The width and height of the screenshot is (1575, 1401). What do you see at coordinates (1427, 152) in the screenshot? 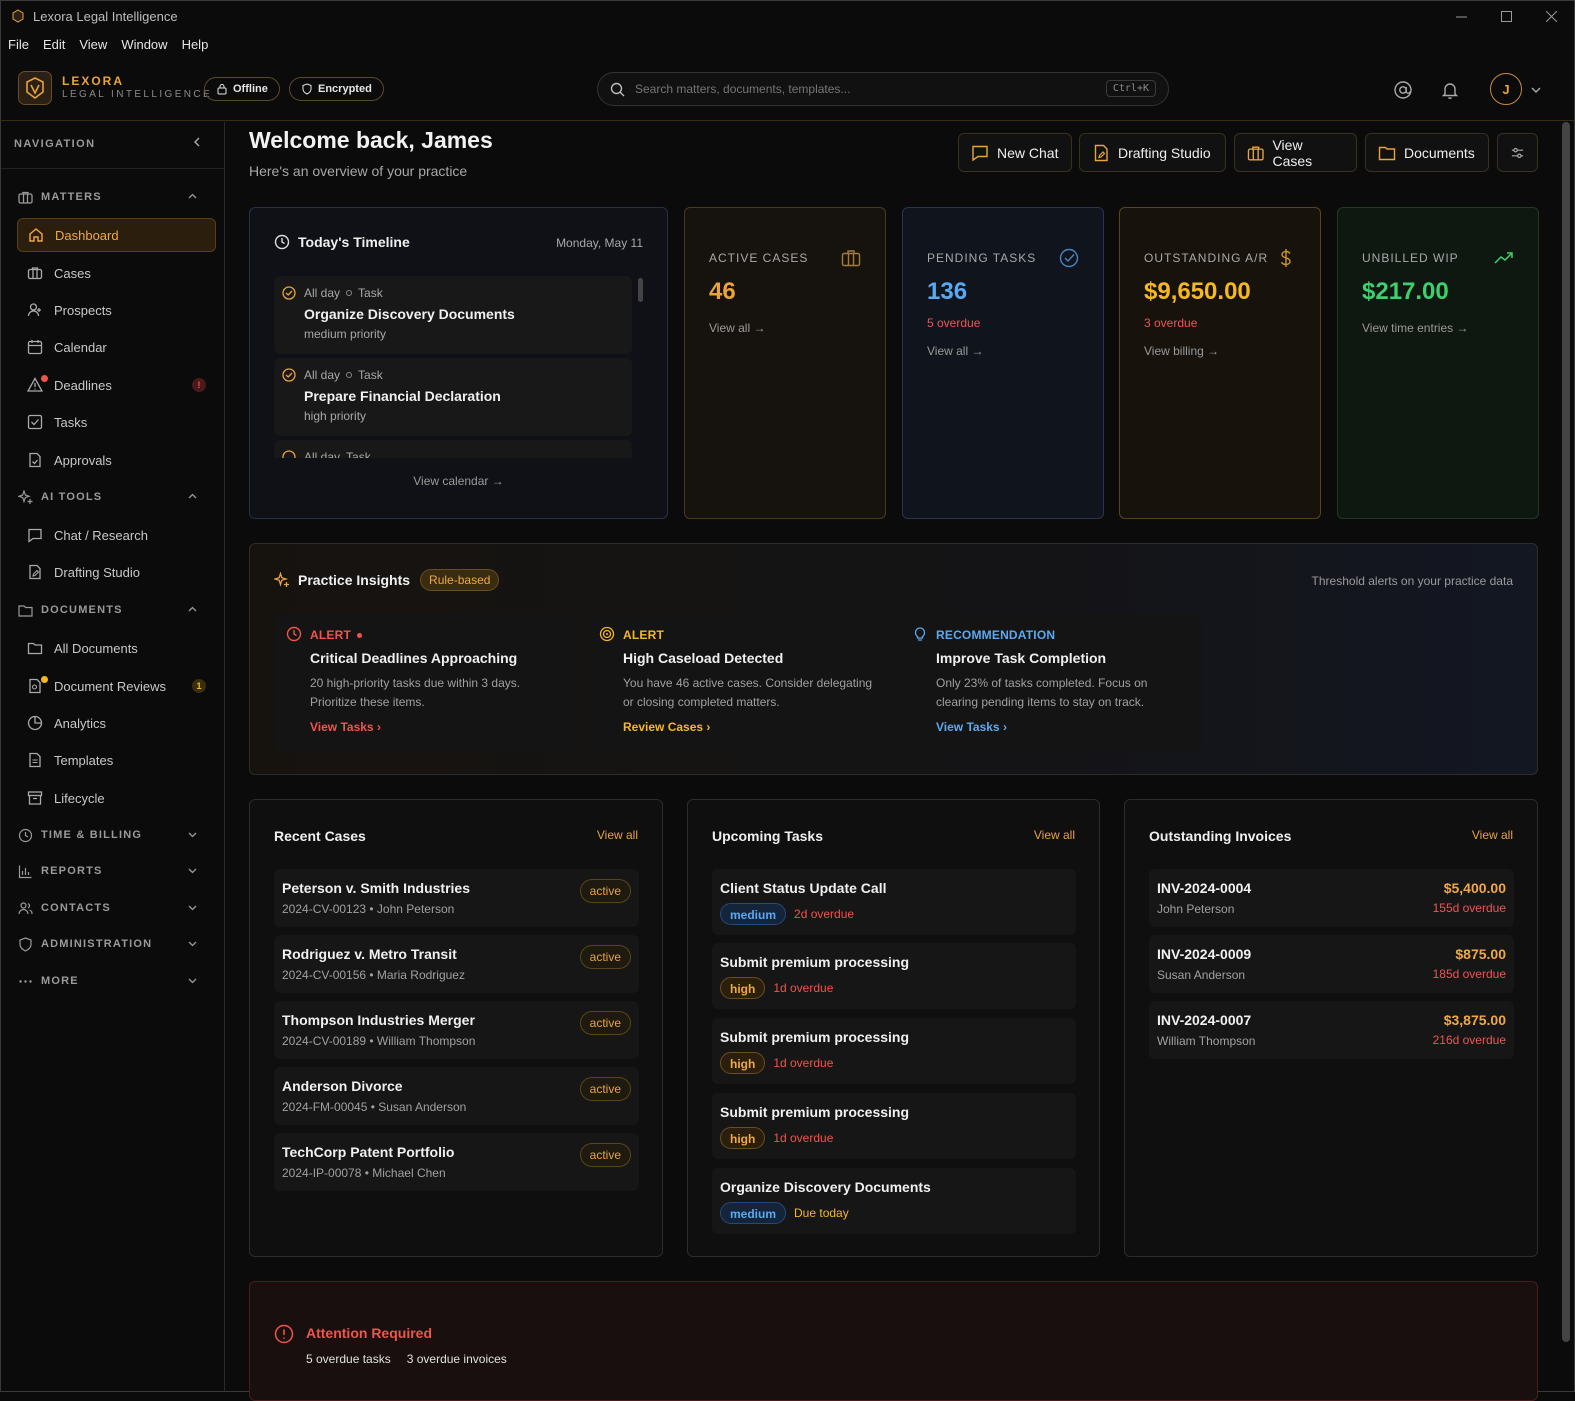
I see `documents-button: Documents` at bounding box center [1427, 152].